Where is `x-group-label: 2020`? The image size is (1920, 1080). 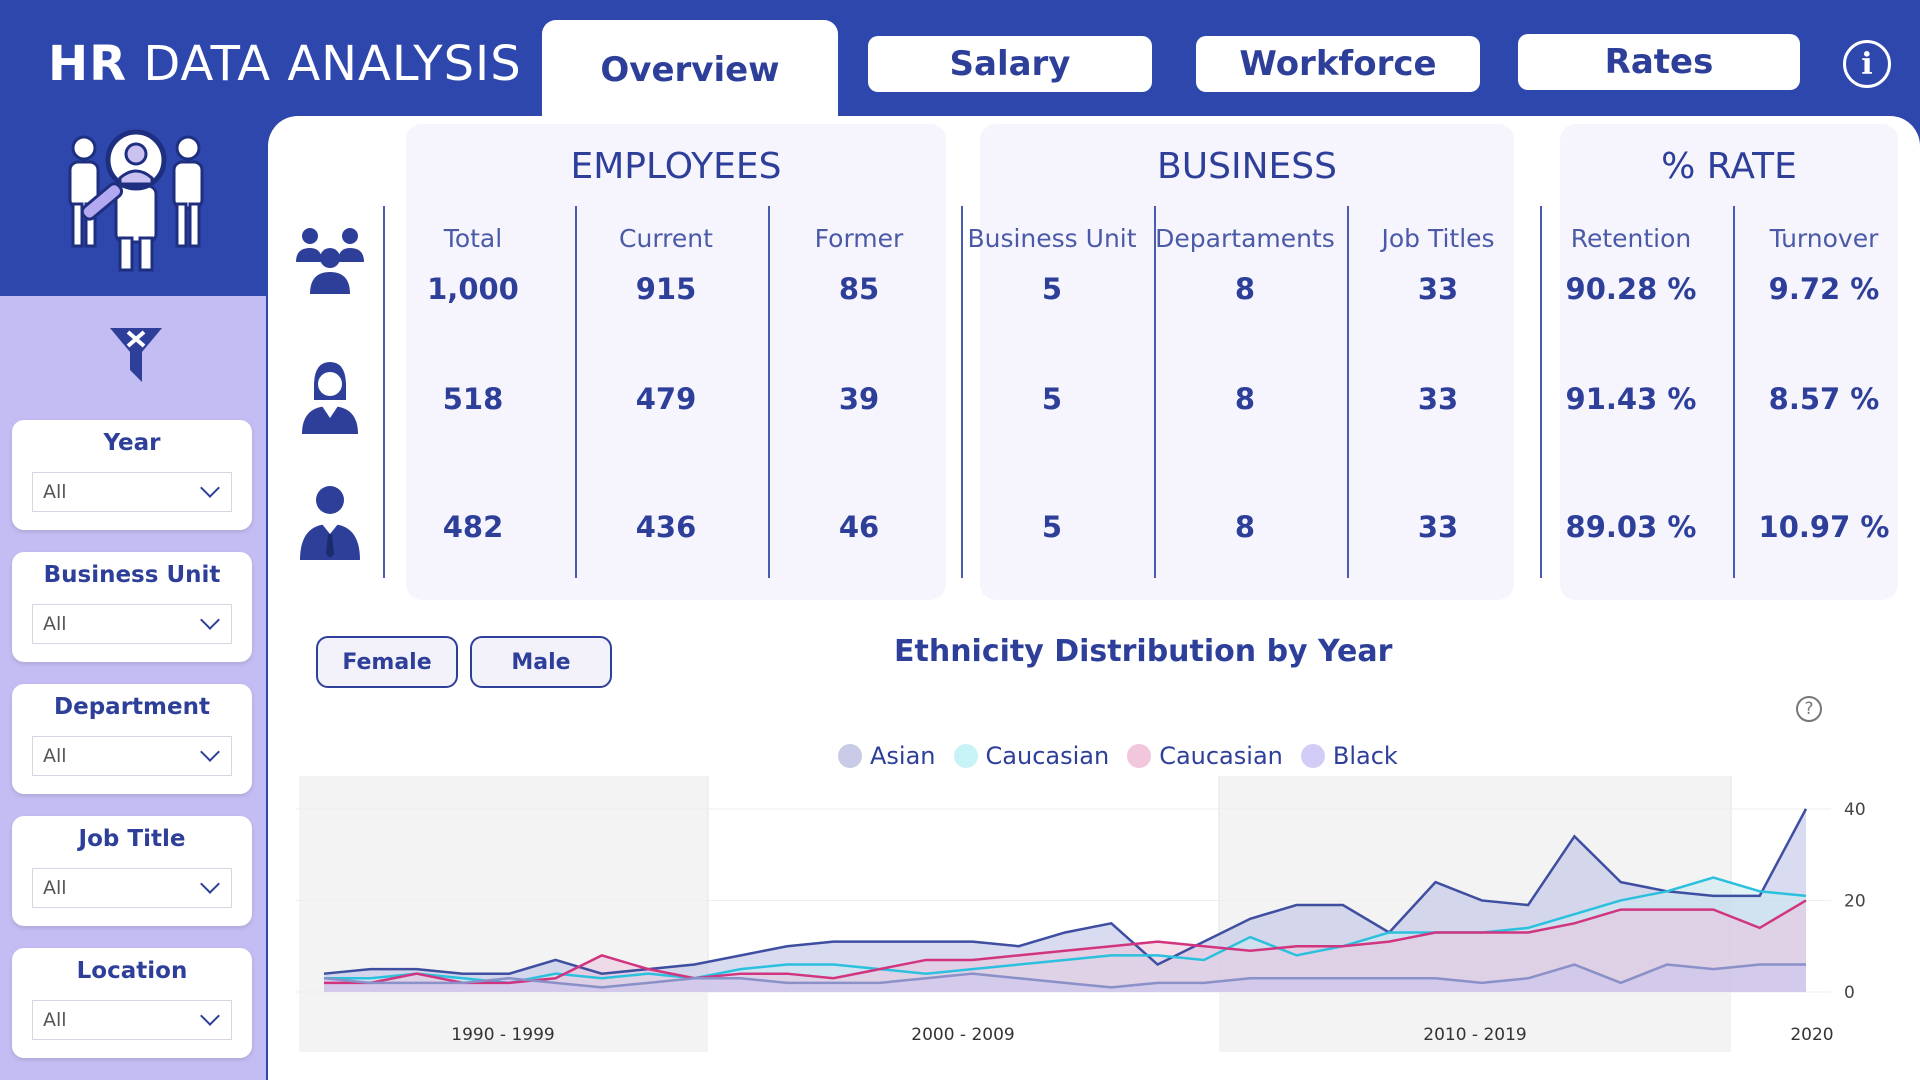
x-group-label: 2020 is located at coordinates (1811, 1035).